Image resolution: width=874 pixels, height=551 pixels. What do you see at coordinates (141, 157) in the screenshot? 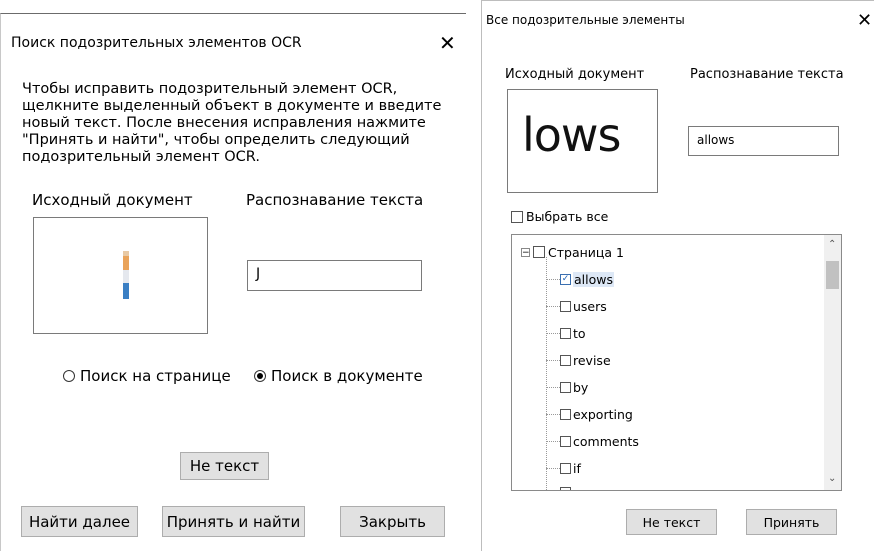
I see `instruction-line: подозрительный элемент OCR.` at bounding box center [141, 157].